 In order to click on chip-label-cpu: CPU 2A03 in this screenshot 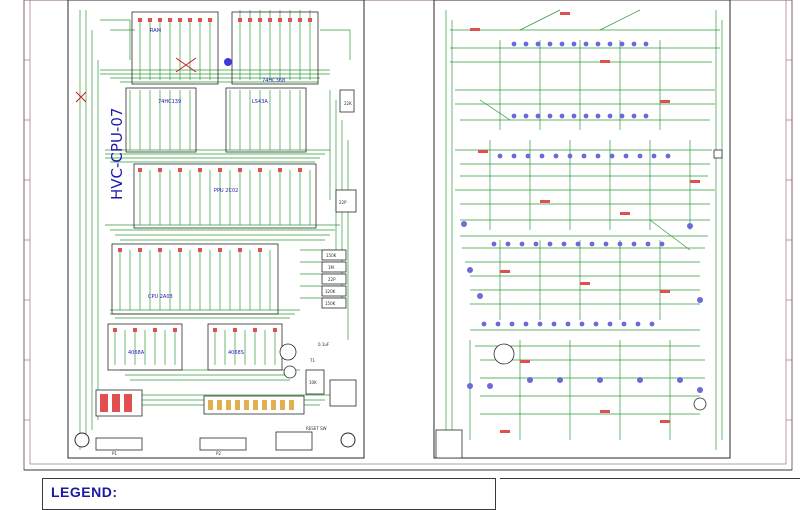, I will do `click(160, 297)`.